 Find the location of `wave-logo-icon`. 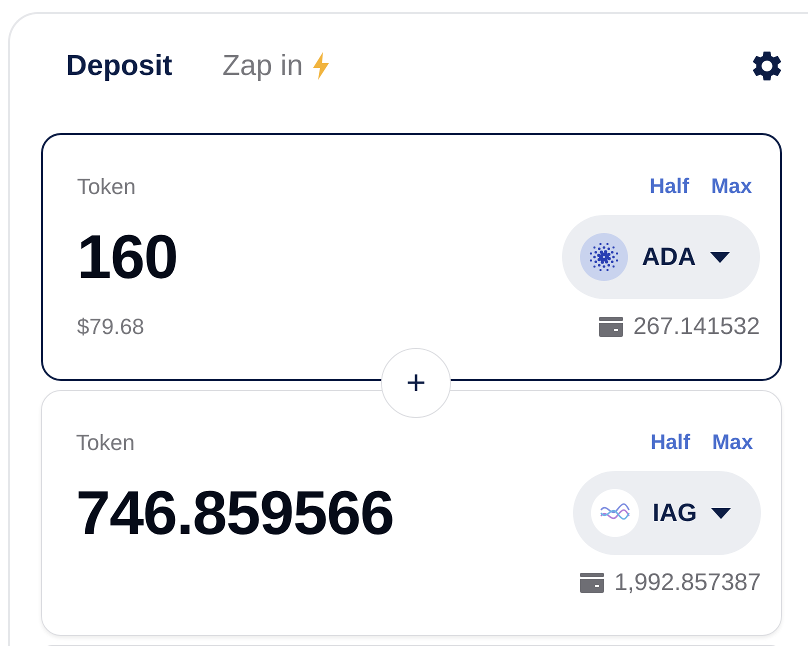

wave-logo-icon is located at coordinates (614, 513).